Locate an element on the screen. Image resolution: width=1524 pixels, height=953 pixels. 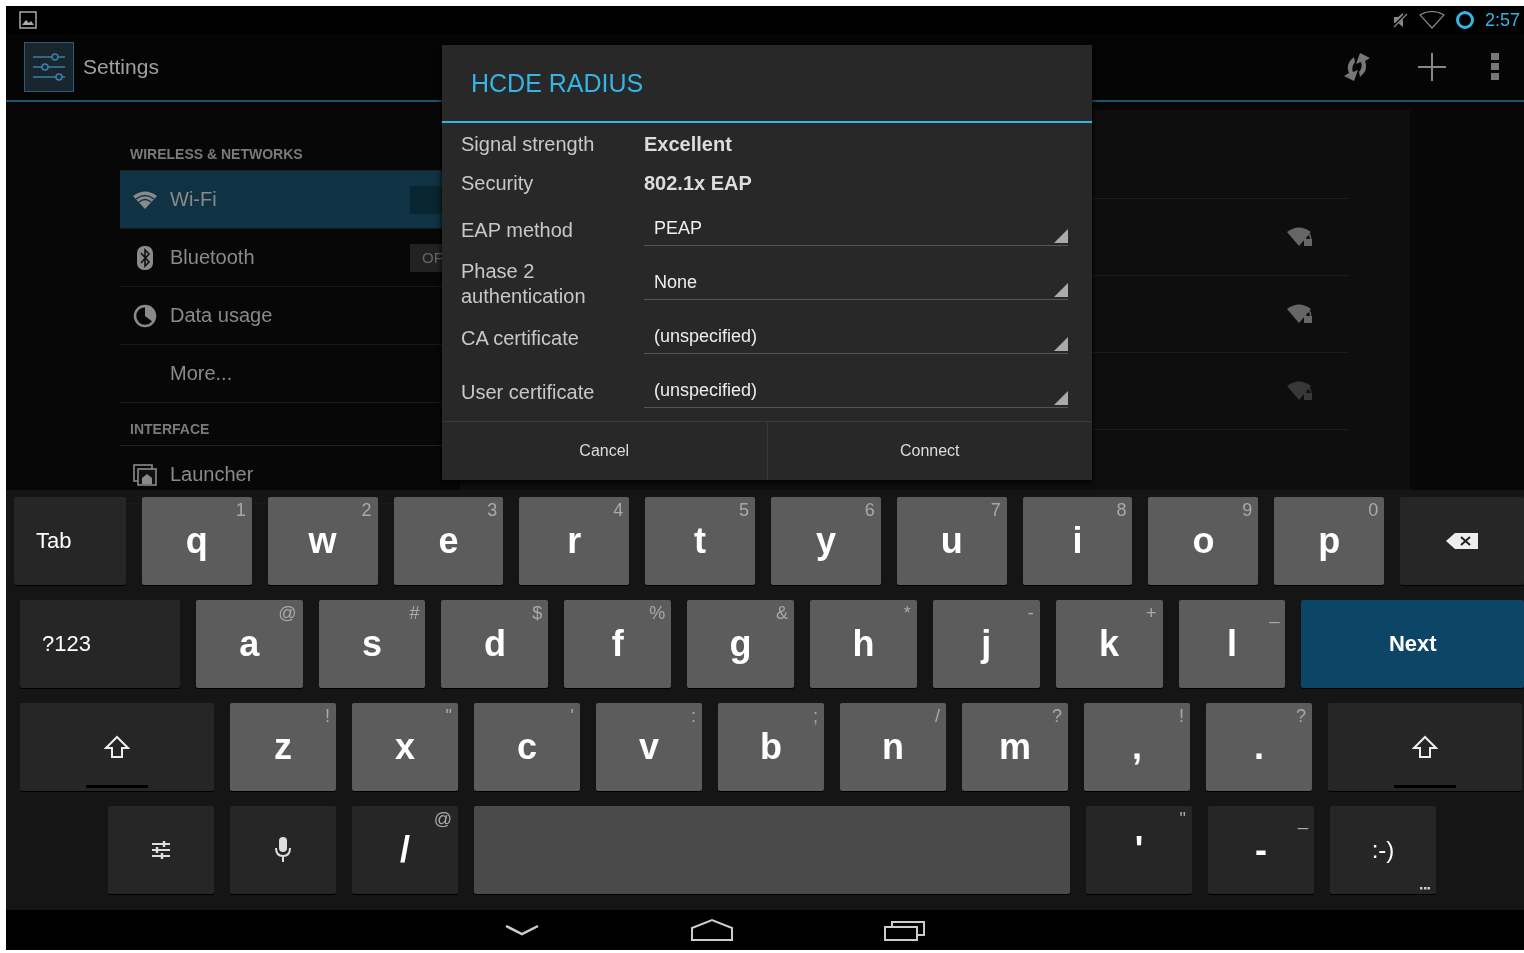
clock-time: 2:57 is located at coordinates (1502, 20).